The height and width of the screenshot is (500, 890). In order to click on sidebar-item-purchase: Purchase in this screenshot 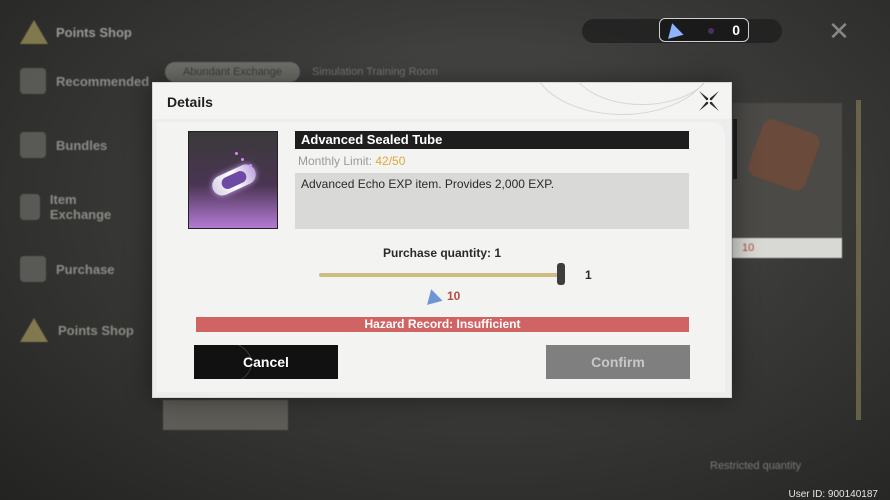, I will do `click(67, 269)`.